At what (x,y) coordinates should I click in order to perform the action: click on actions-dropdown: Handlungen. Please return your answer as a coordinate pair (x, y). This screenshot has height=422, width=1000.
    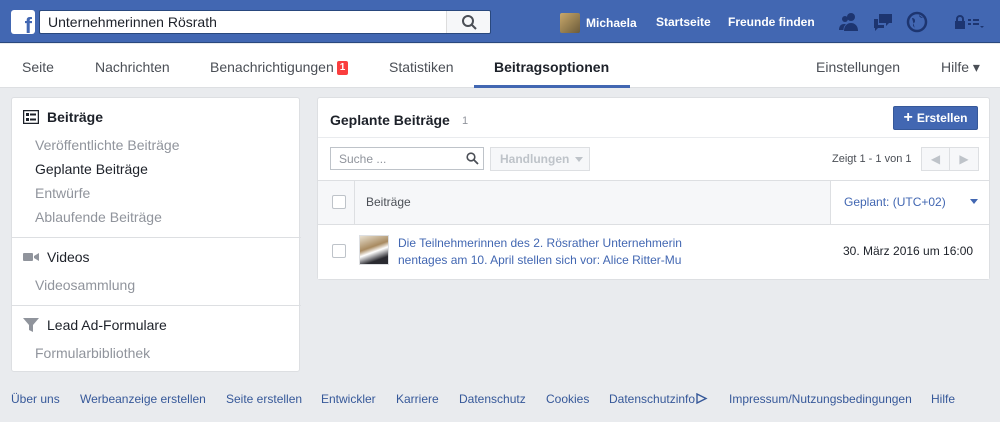
    Looking at the image, I should click on (540, 159).